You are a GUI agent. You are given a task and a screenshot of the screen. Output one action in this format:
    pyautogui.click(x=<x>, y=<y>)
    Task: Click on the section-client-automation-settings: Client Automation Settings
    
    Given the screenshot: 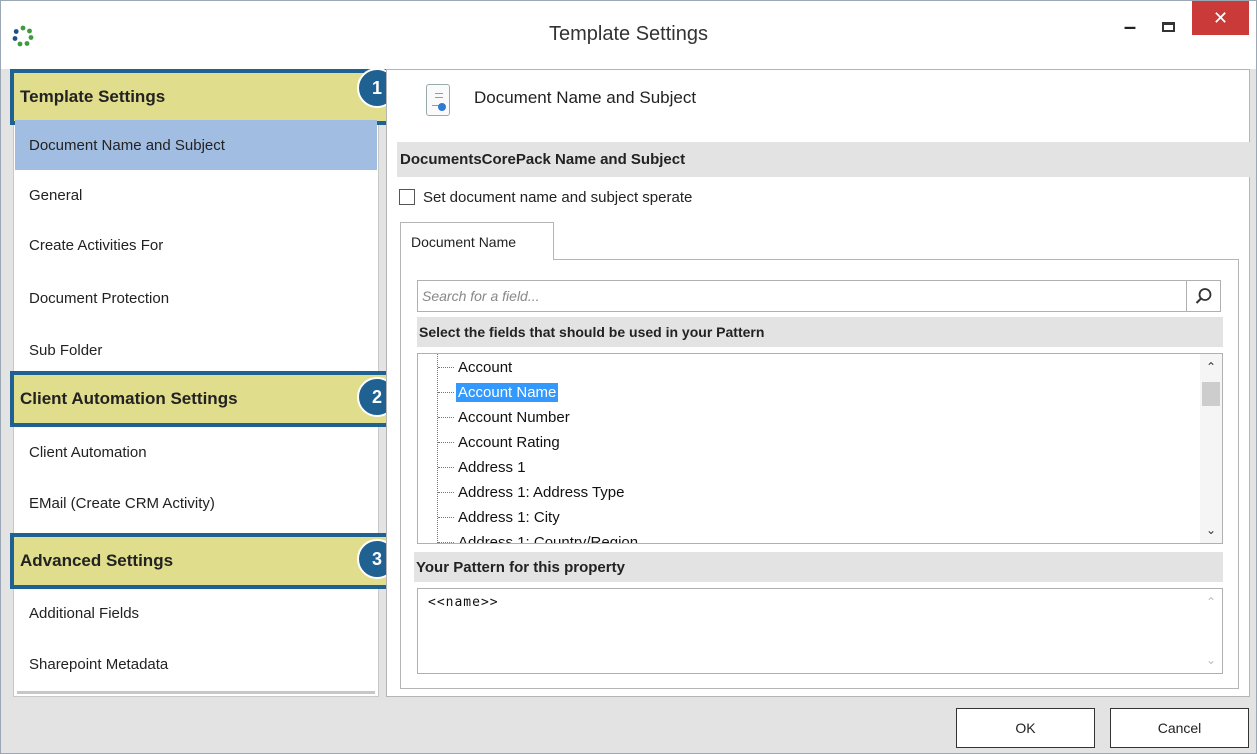 What is the action you would take?
    pyautogui.click(x=204, y=399)
    